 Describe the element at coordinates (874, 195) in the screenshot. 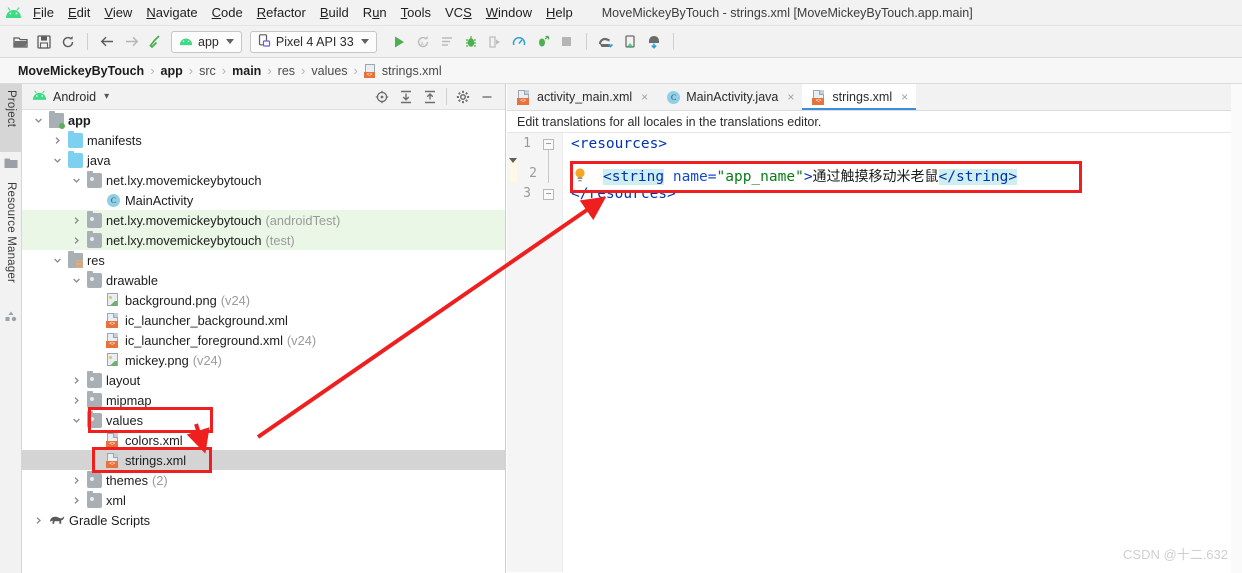

I see `code-line-3: 3 − </resources>` at that location.